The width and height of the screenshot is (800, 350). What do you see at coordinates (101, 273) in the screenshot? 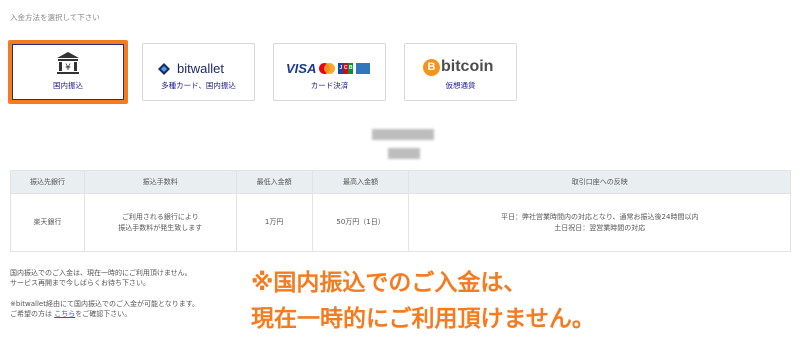
I see `note-line-1: 国内振込でのご入金は、現在一時的にご利用頂けません。` at bounding box center [101, 273].